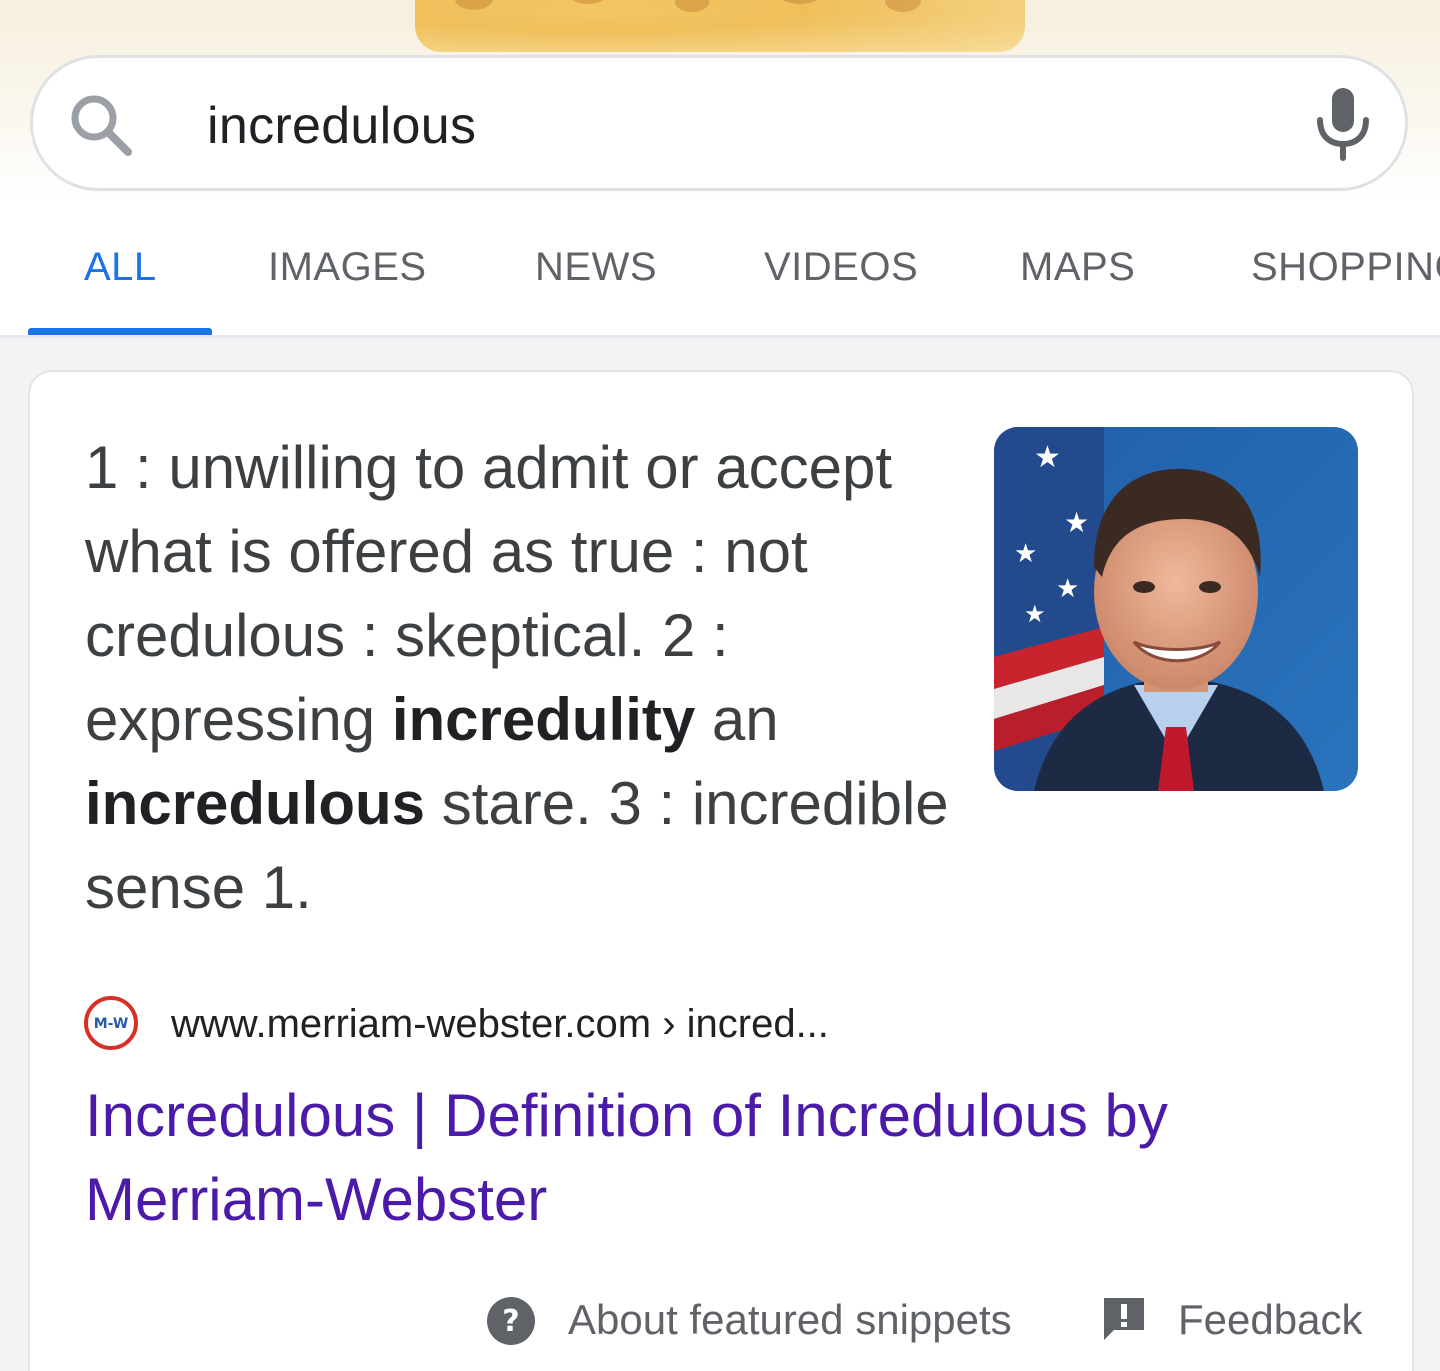  Describe the element at coordinates (720, 26) in the screenshot. I see `doodle-banner` at that location.